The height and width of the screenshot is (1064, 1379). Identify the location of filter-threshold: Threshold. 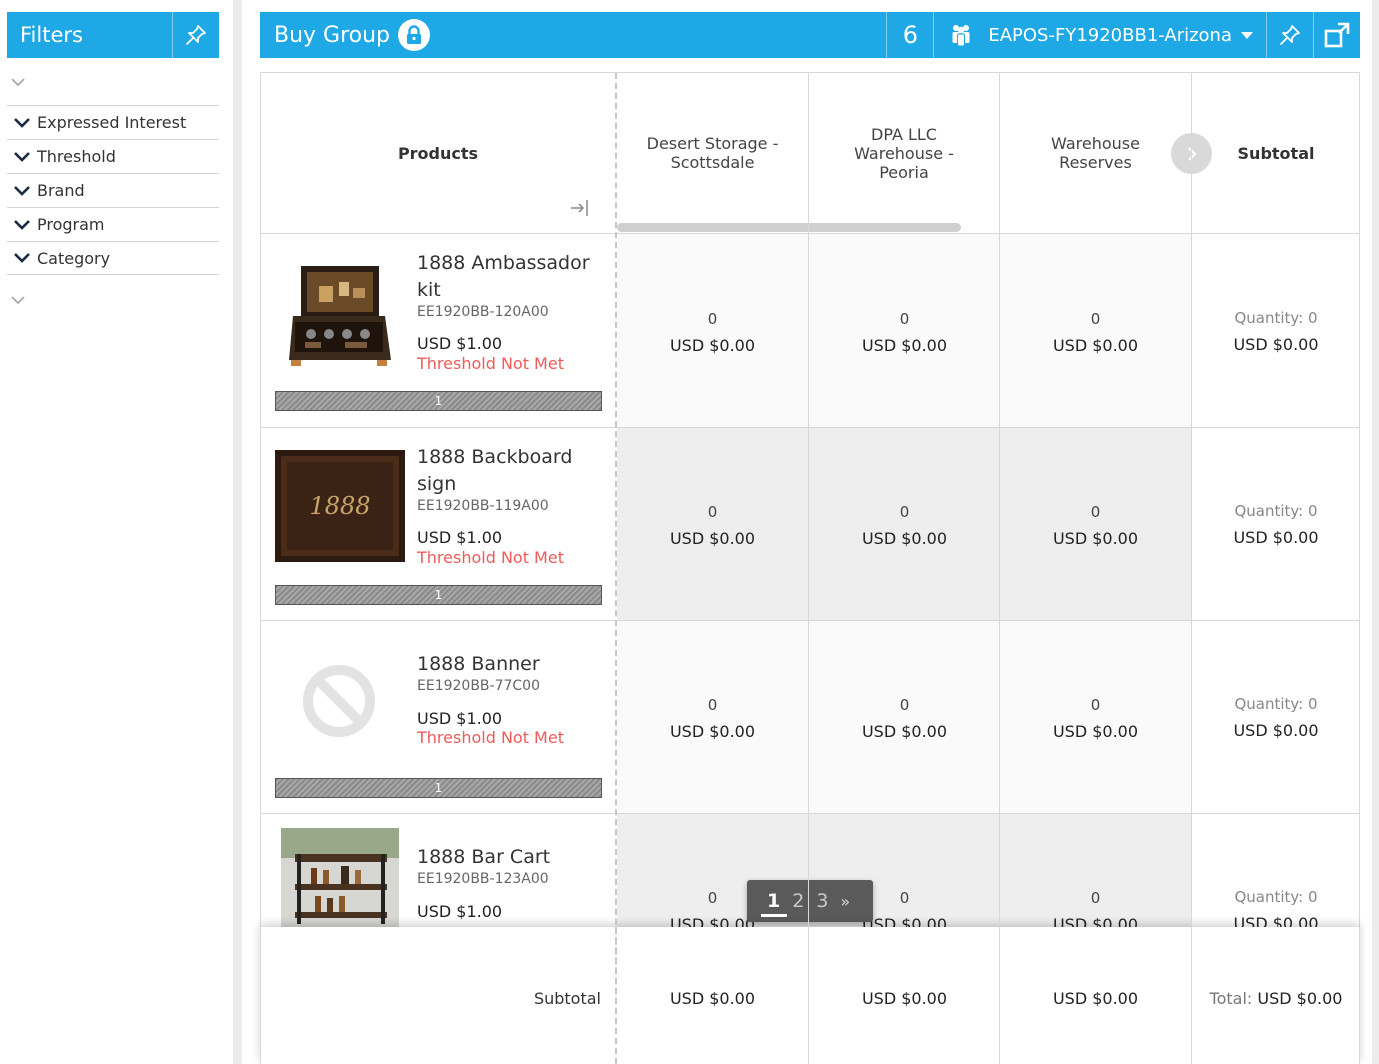
(113, 156).